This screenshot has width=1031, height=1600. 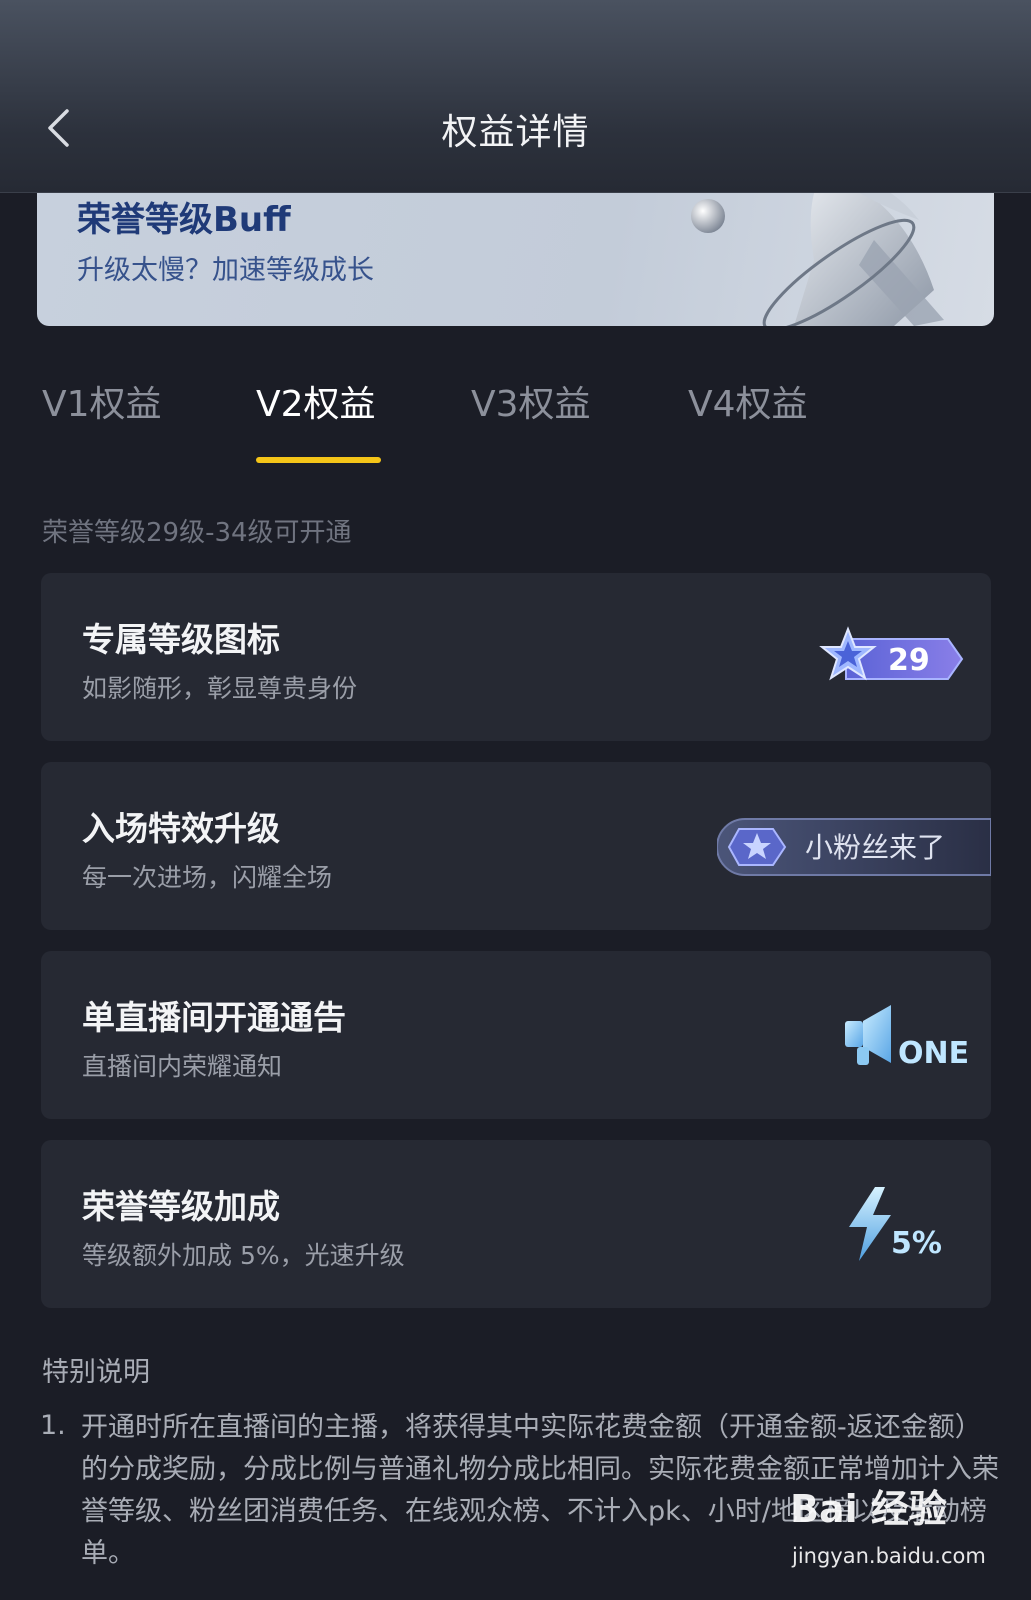 What do you see at coordinates (207, 877) in the screenshot?
I see `benefit-subtitle: 每一次进场，闪耀全场` at bounding box center [207, 877].